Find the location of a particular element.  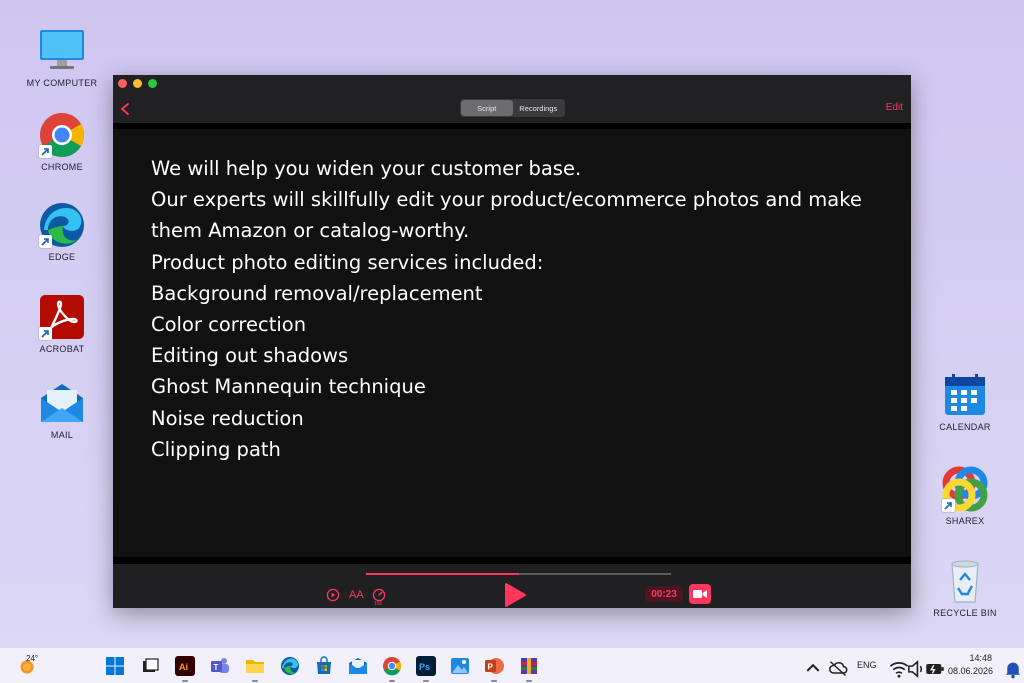

divider is located at coordinates (512, 560).